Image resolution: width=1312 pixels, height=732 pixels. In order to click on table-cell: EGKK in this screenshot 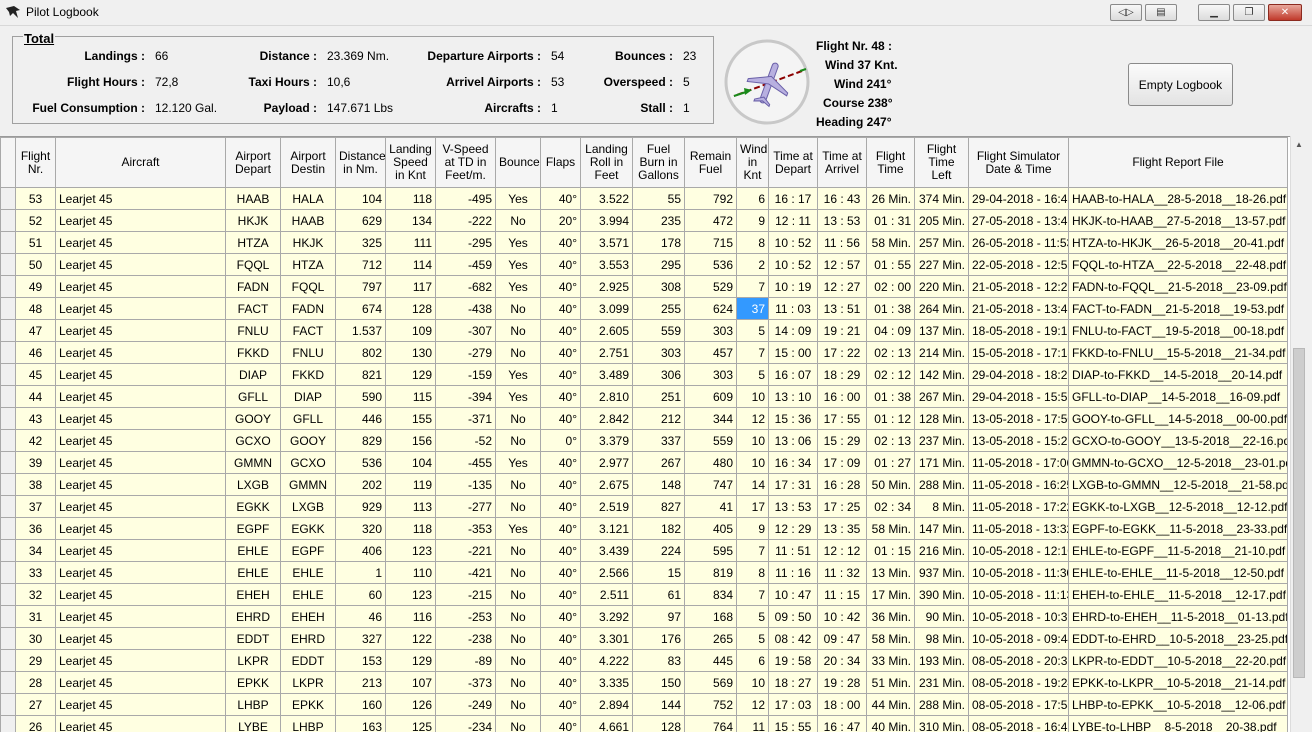, I will do `click(308, 528)`.